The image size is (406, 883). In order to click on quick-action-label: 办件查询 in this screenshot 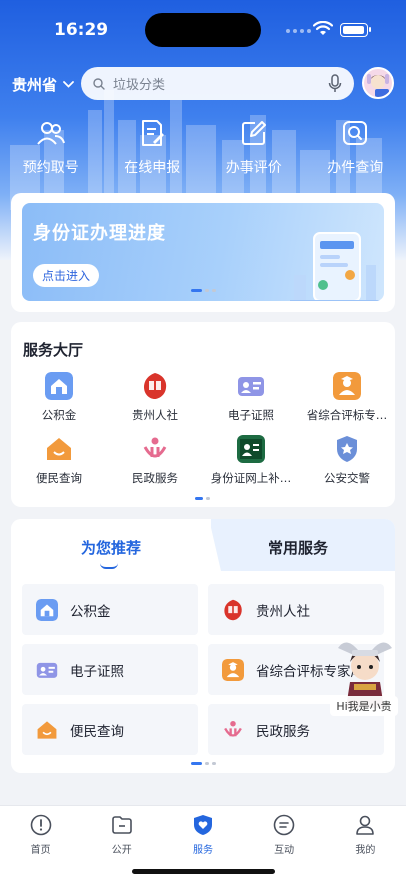, I will do `click(355, 168)`.